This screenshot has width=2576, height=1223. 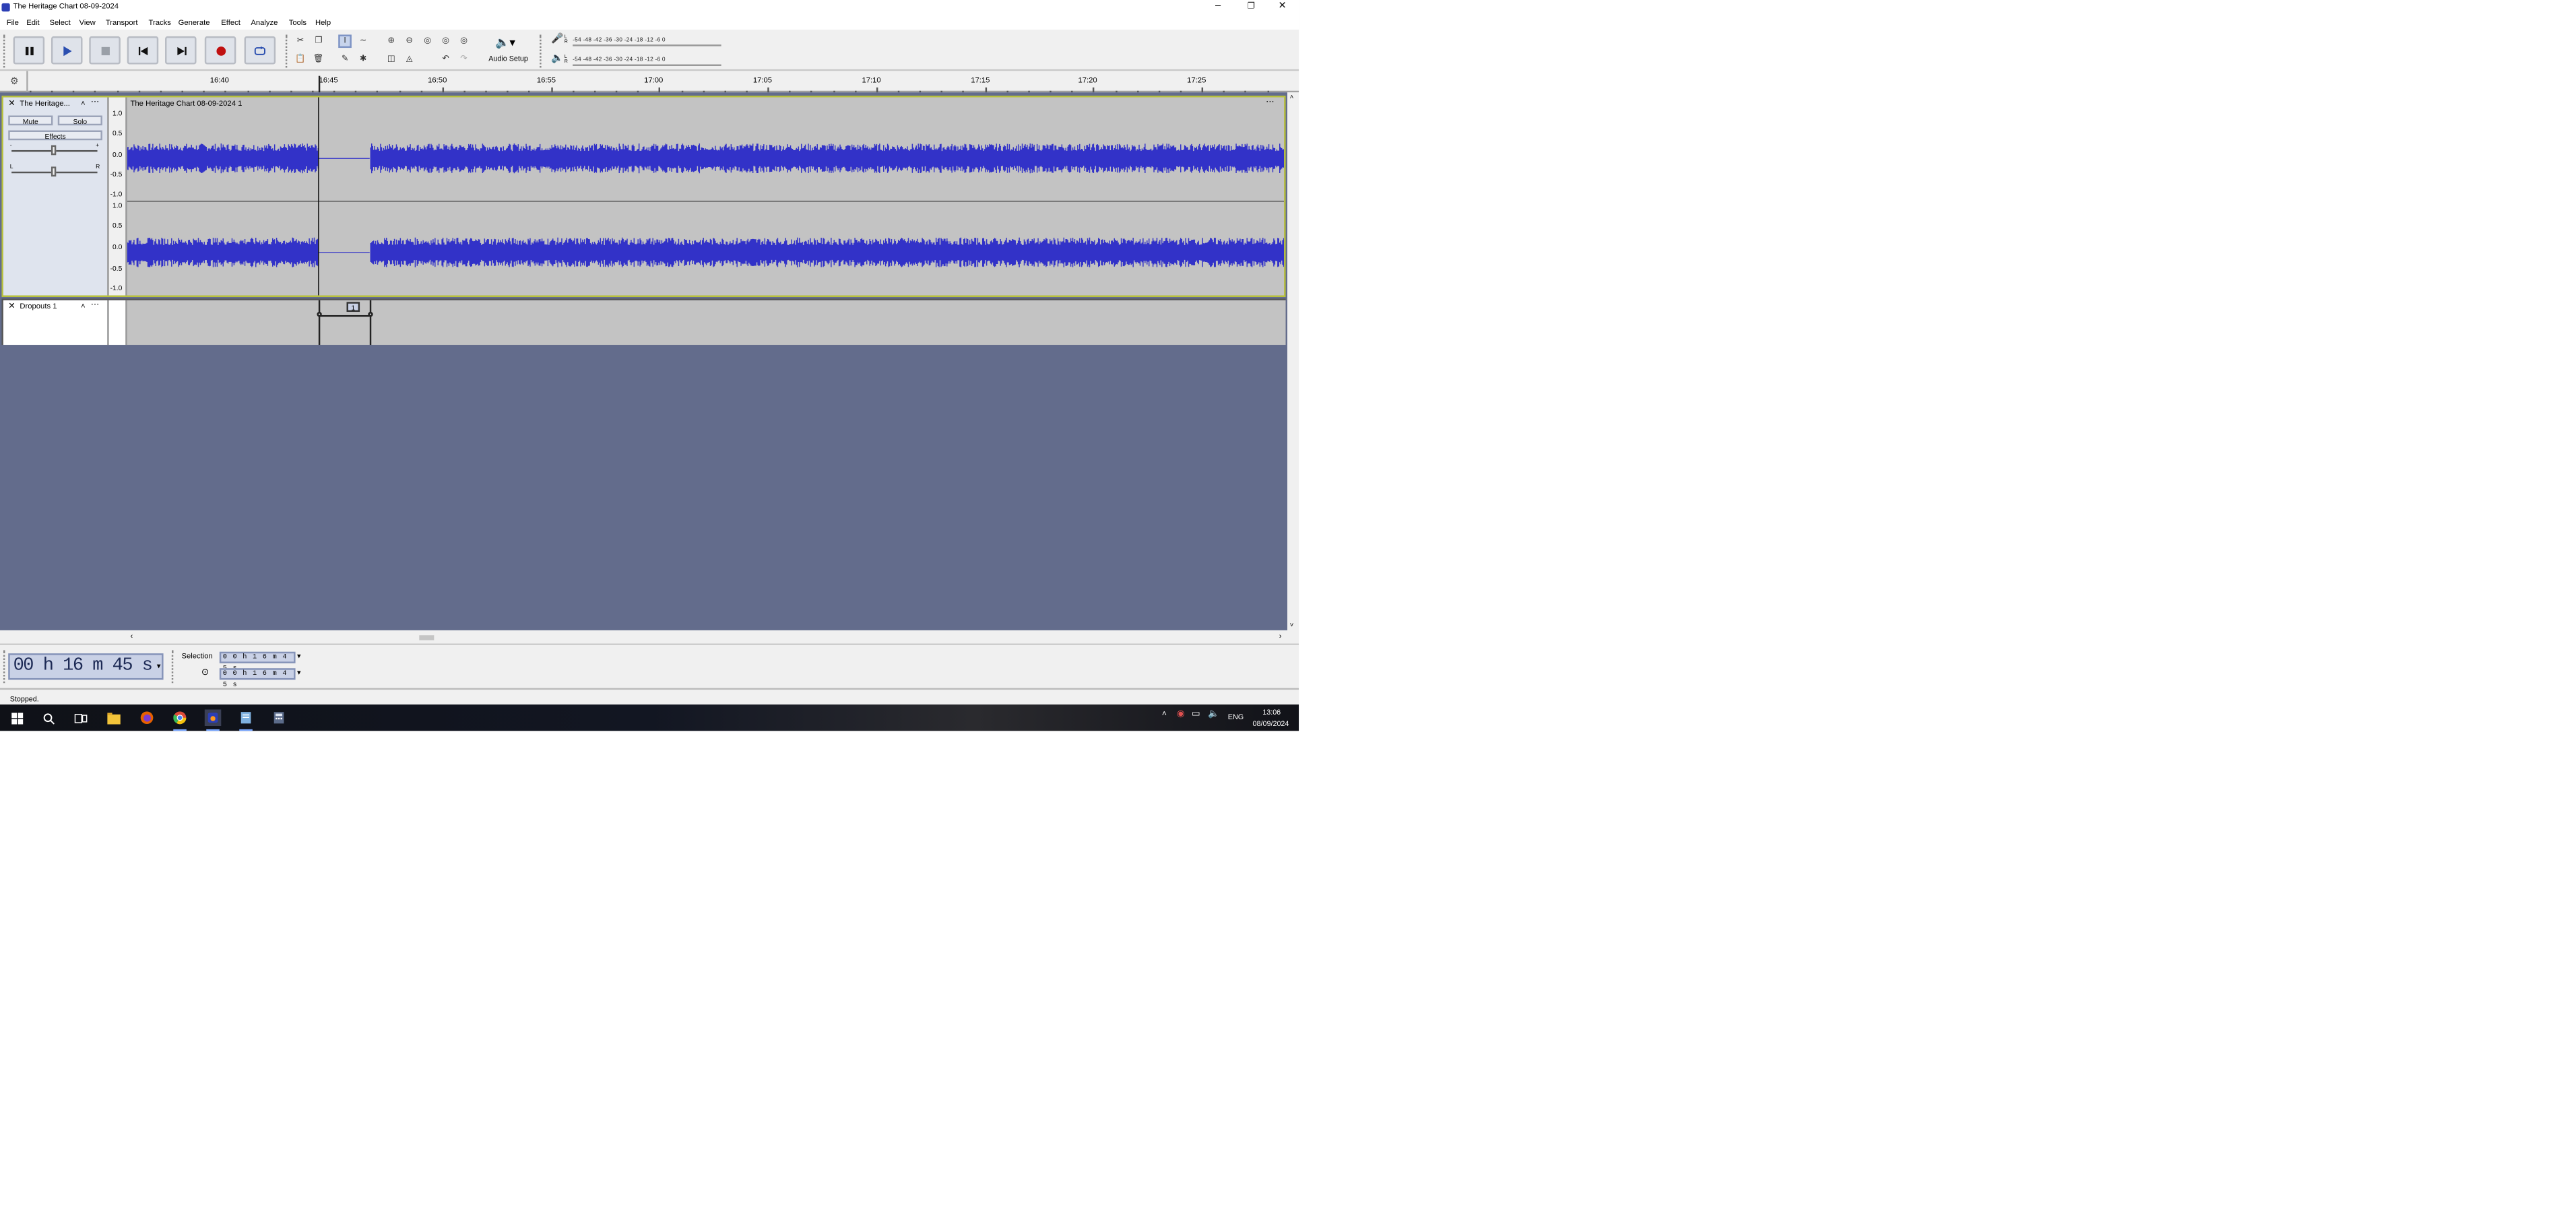 I want to click on collapse-label-track-icon: ˄, so click(x=84, y=306).